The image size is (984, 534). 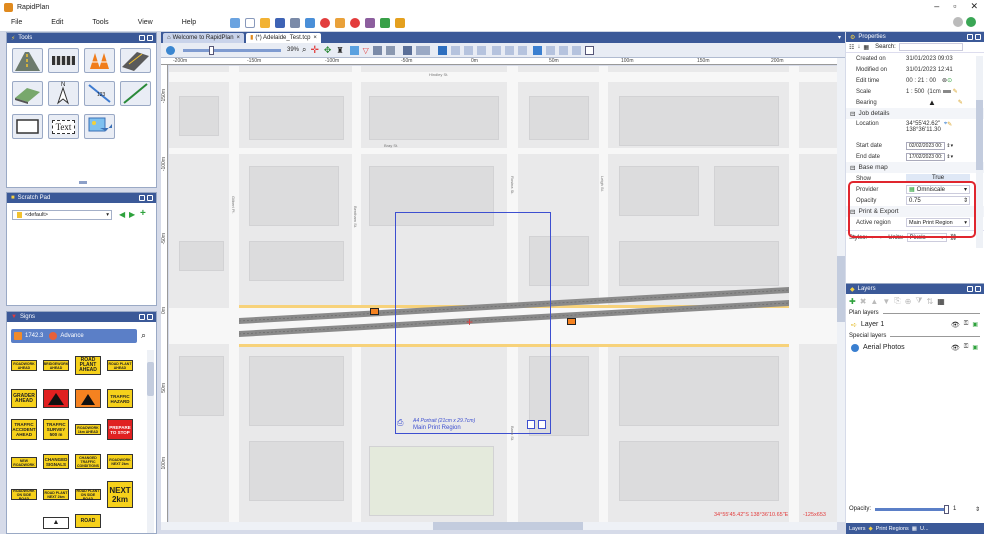 I want to click on road-tool, so click(x=27, y=60).